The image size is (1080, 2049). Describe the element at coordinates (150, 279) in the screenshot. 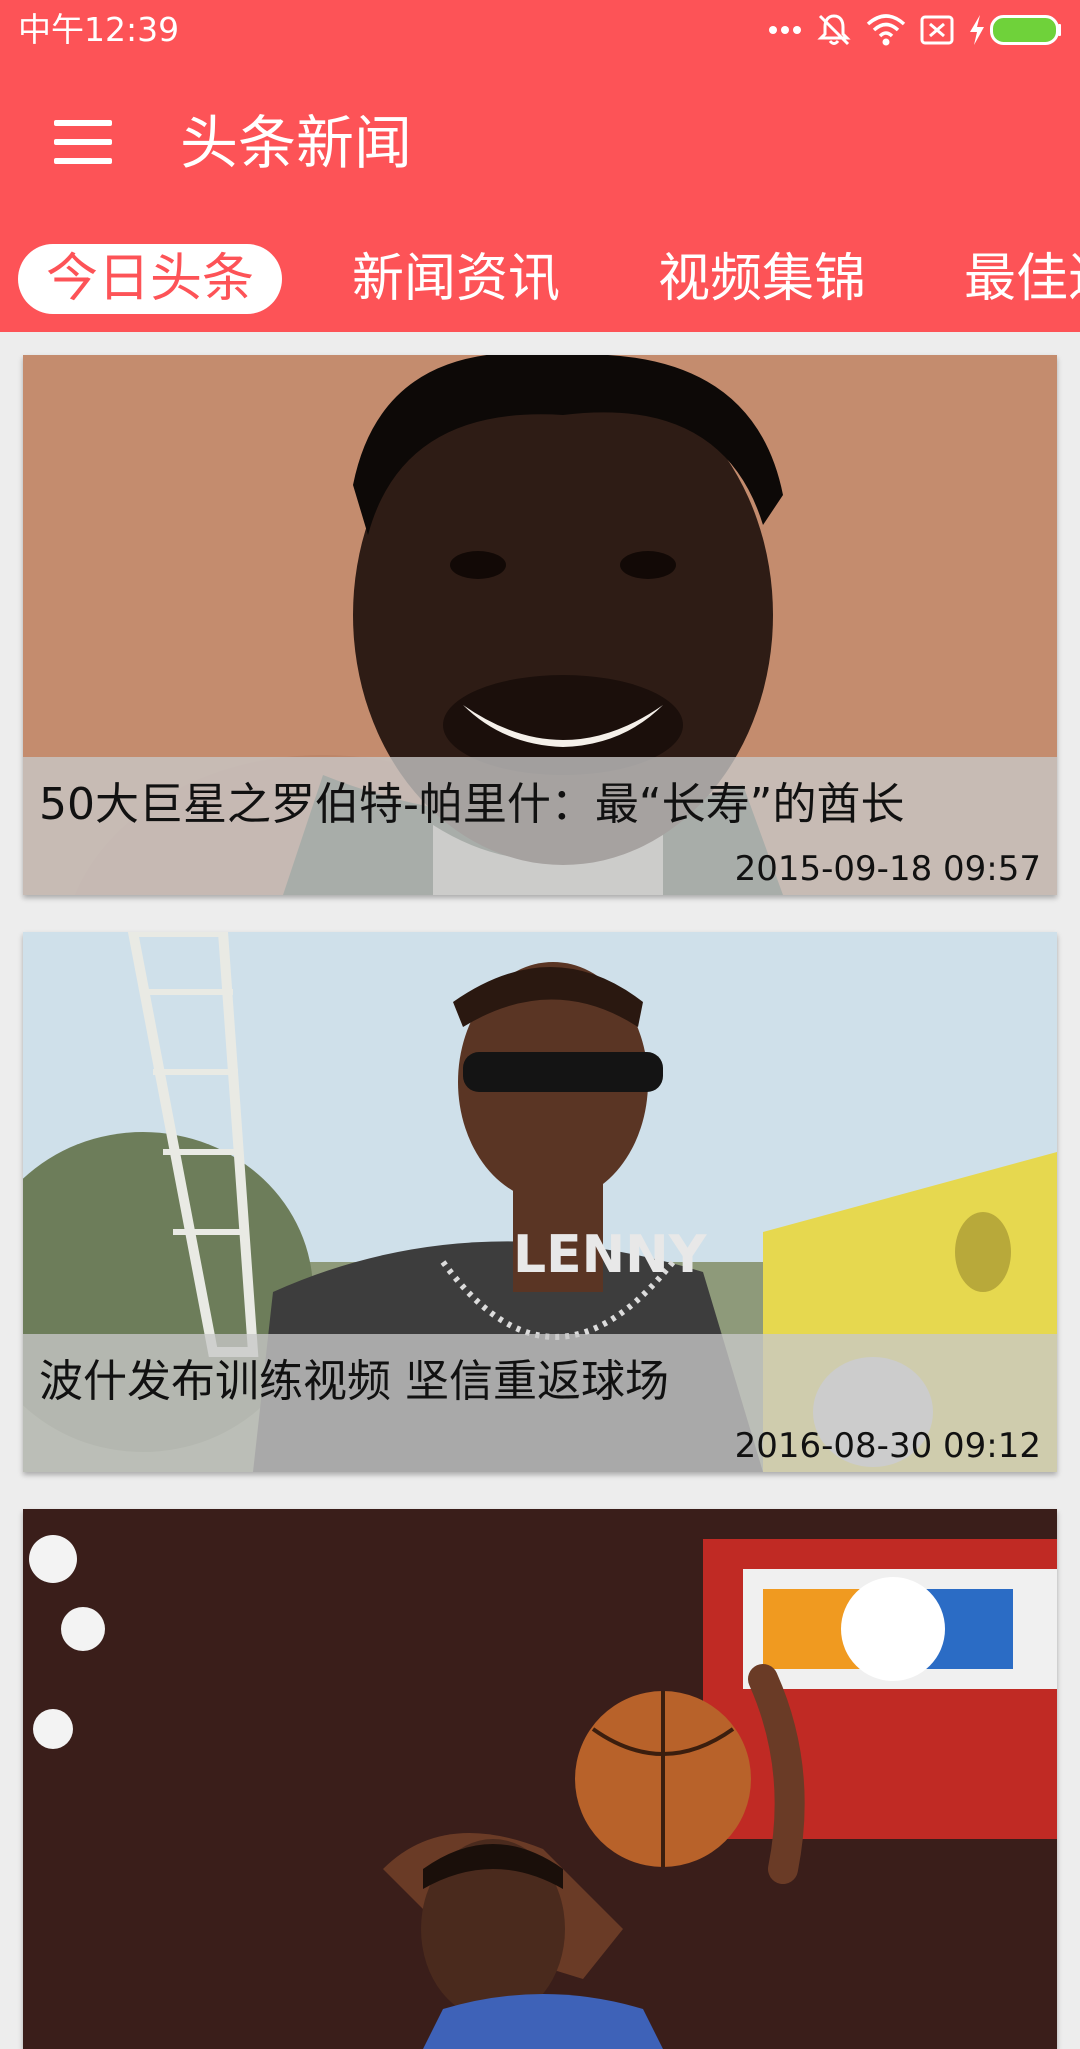

I see `tab-today-headlines: 今日头条` at that location.